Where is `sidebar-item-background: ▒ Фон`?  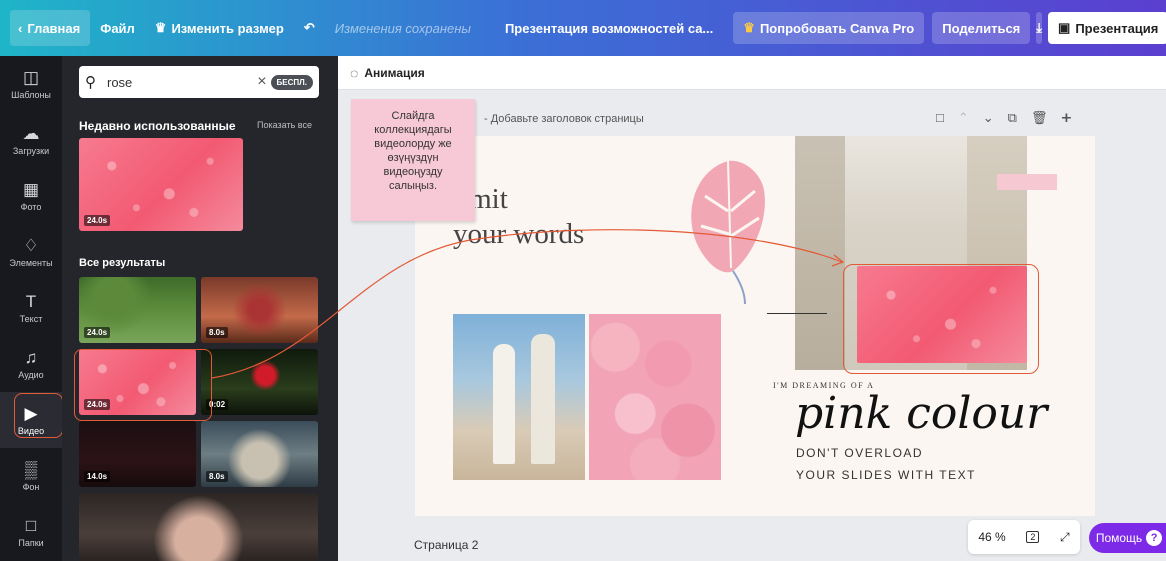 sidebar-item-background: ▒ Фон is located at coordinates (31, 476).